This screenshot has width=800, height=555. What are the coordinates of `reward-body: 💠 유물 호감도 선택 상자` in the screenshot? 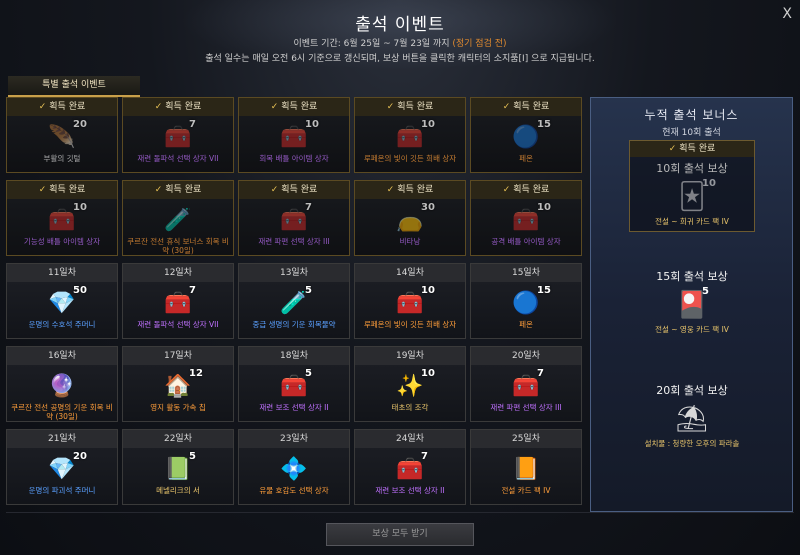 It's located at (294, 476).